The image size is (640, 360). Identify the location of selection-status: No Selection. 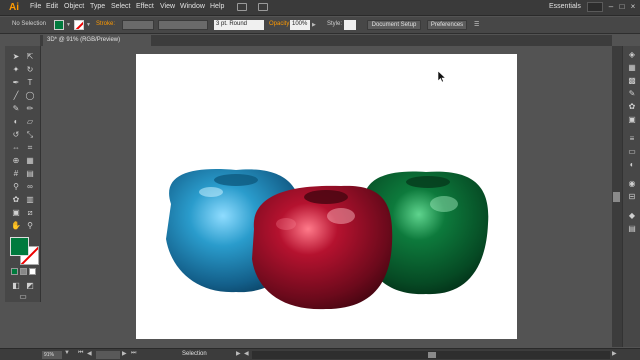
(29, 24).